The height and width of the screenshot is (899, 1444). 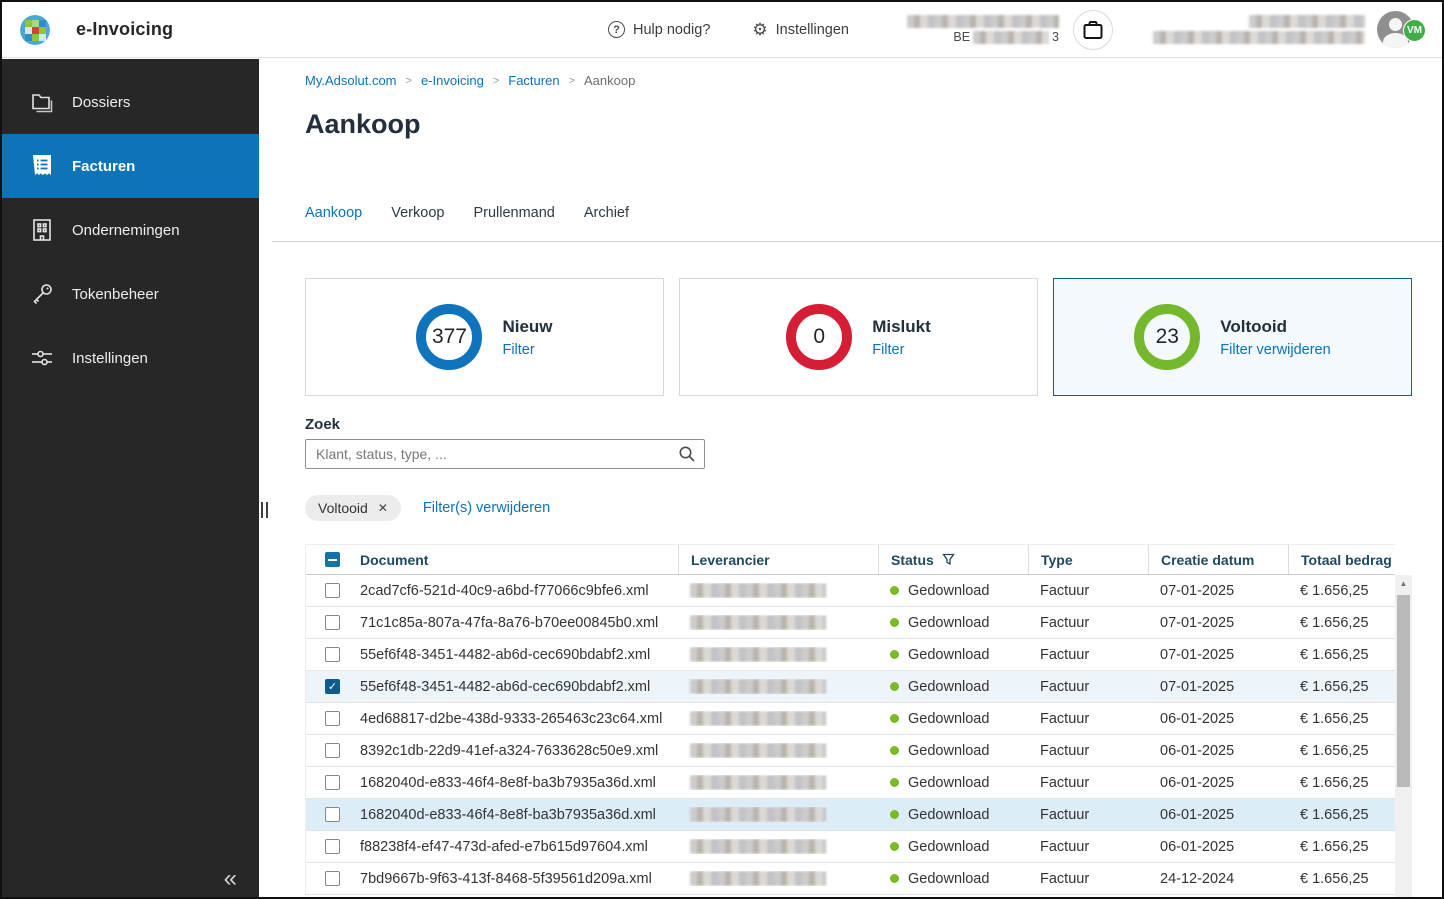 What do you see at coordinates (417, 219) in the screenshot?
I see `tab-verkoop: Verkoop` at bounding box center [417, 219].